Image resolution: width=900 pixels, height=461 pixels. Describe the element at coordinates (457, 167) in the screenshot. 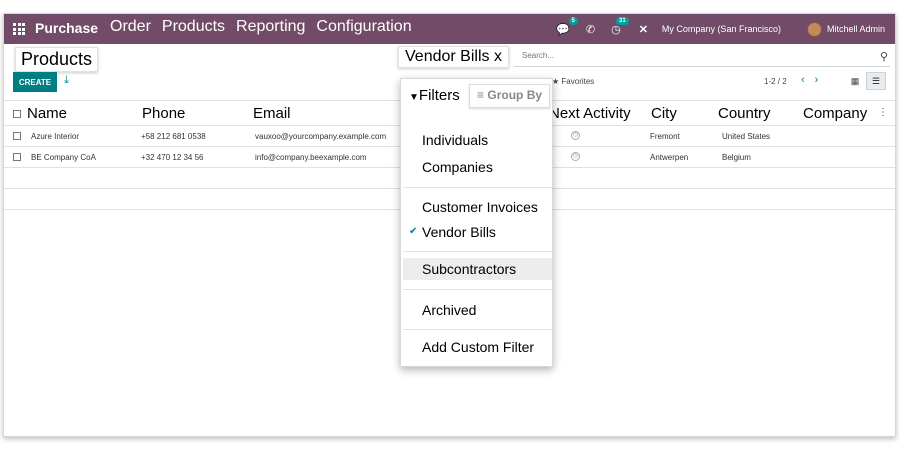

I see `filter-companies: Companies` at that location.